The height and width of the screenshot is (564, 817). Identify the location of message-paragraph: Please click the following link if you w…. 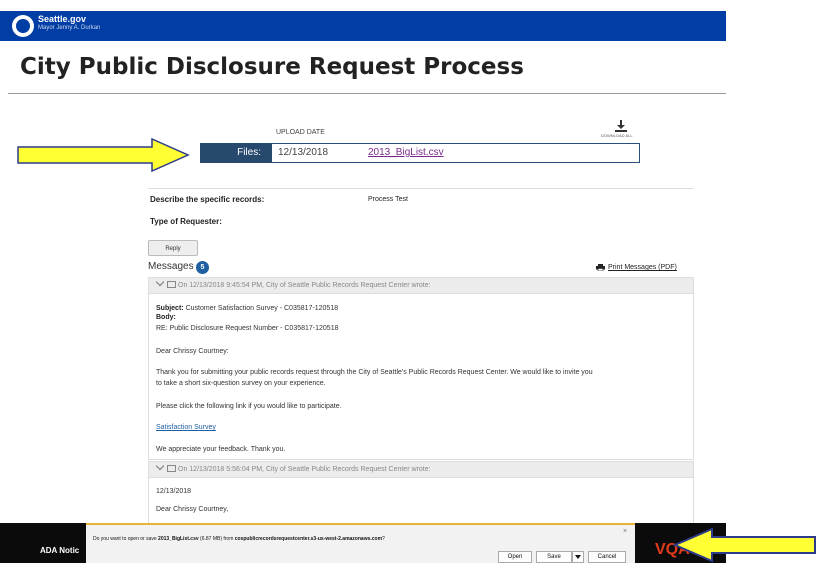
(249, 406).